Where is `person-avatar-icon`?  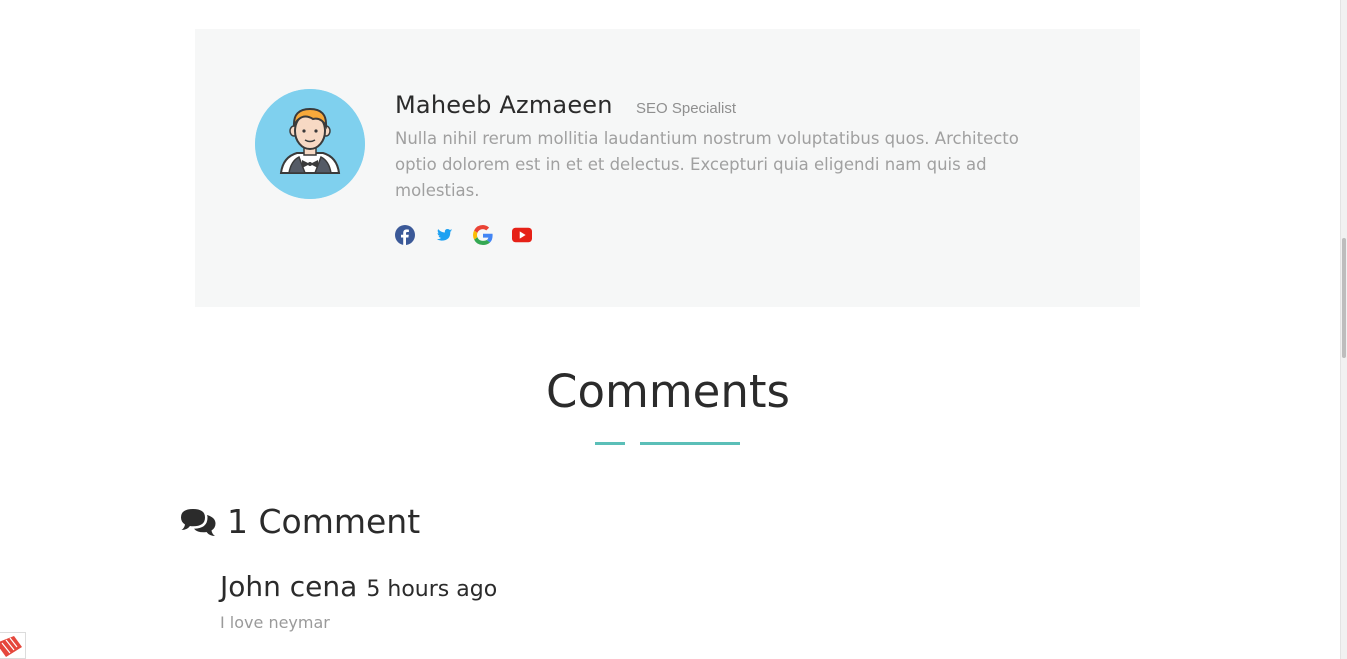
person-avatar-icon is located at coordinates (310, 144).